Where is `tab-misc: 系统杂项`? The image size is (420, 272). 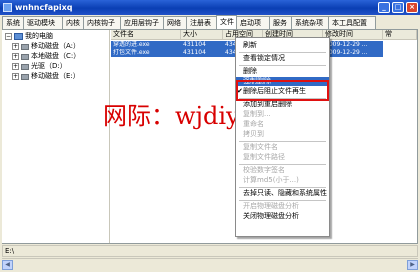 tab-misc: 系统杂项 is located at coordinates (310, 22).